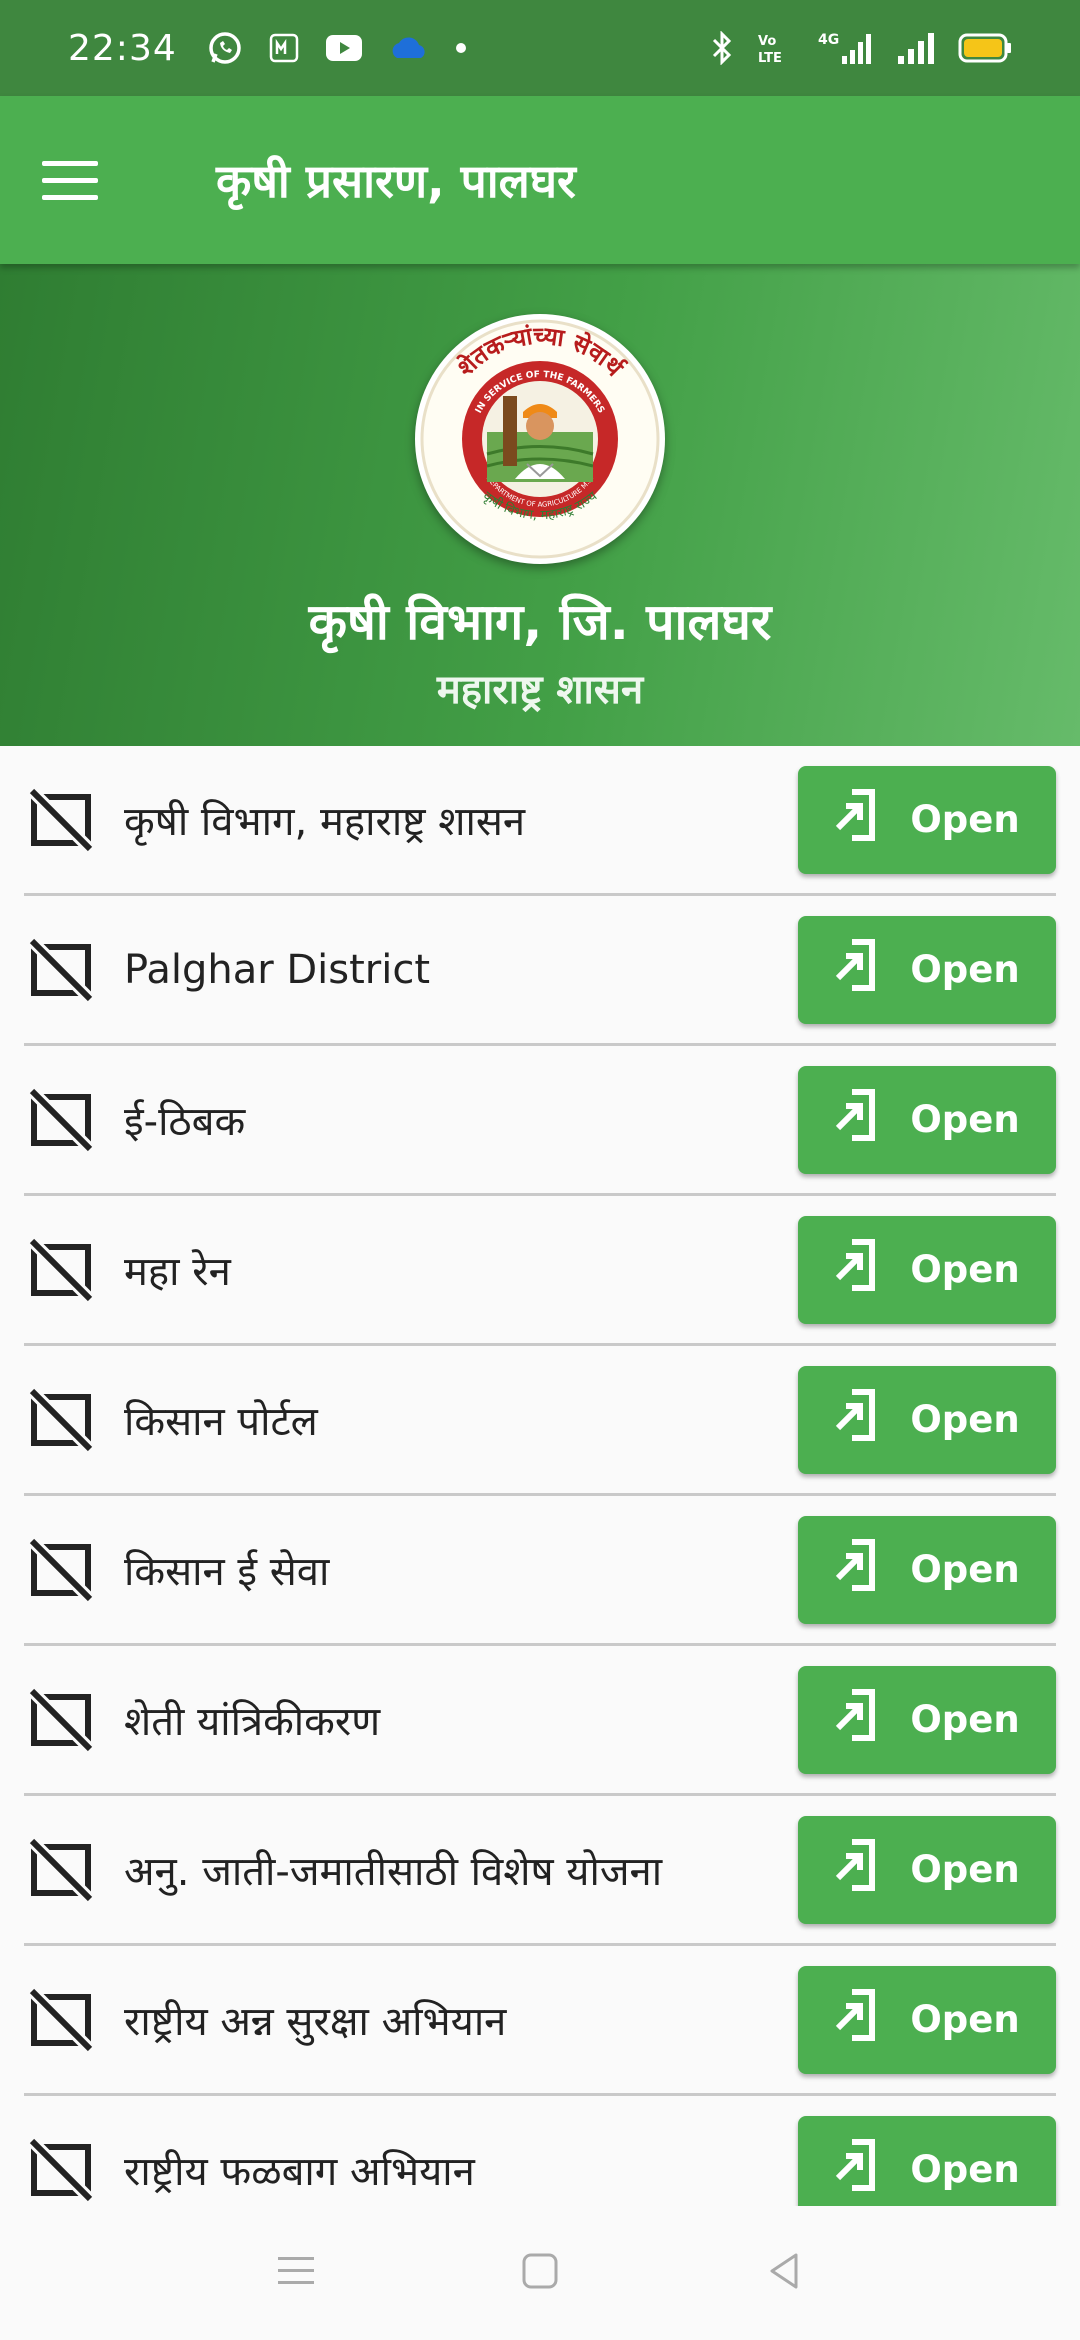  Describe the element at coordinates (767, 41) in the screenshot. I see `svg-text: Vo` at that location.